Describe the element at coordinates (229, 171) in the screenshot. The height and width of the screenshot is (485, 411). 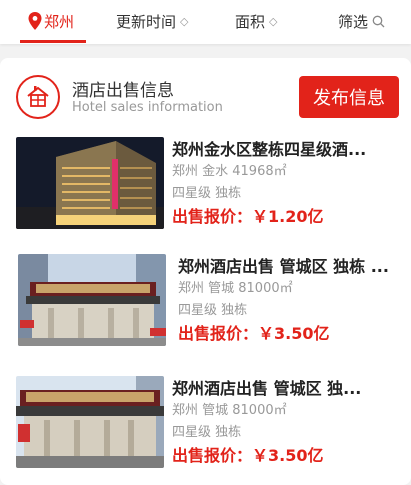
I see `listing-location: 郑州 金水 41968㎡` at that location.